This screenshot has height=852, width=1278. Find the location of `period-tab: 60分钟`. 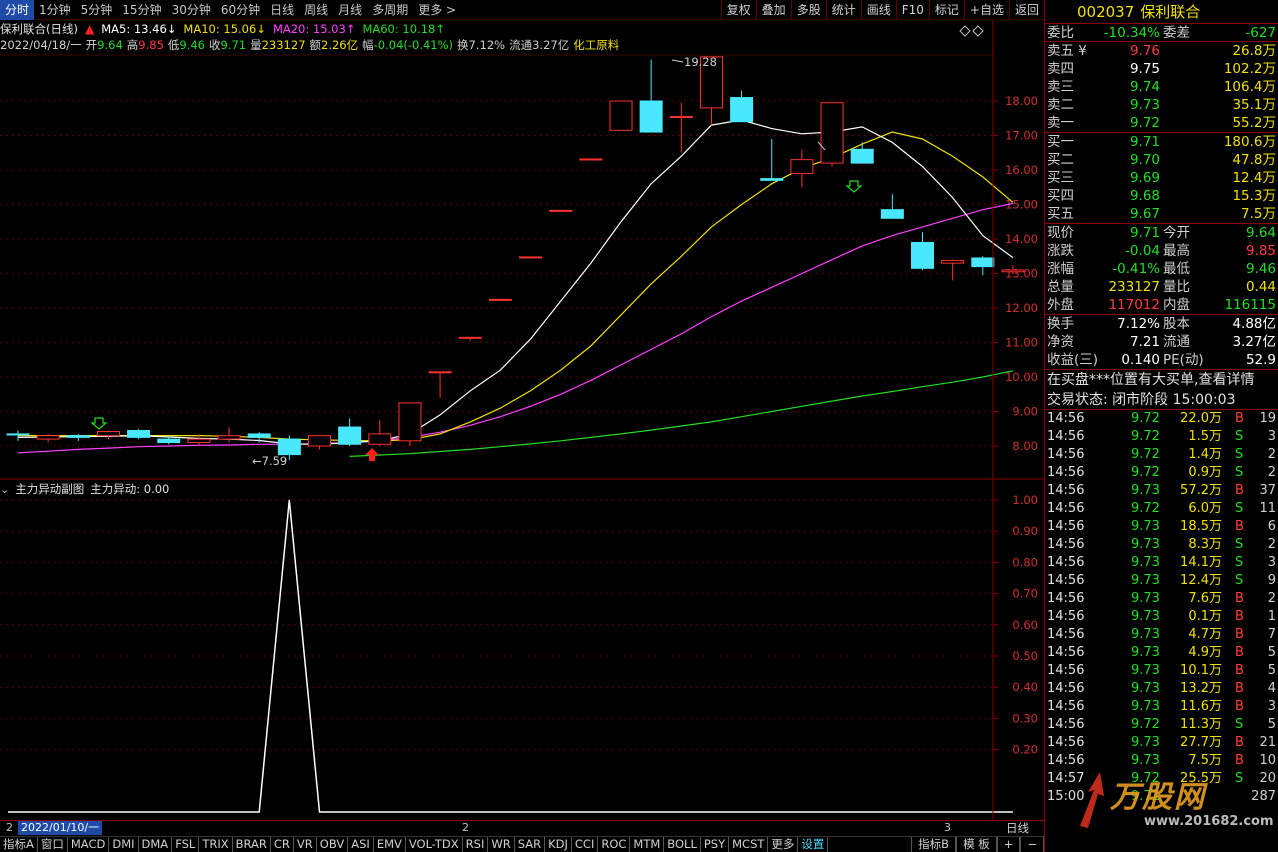

period-tab: 60分钟 is located at coordinates (240, 10).